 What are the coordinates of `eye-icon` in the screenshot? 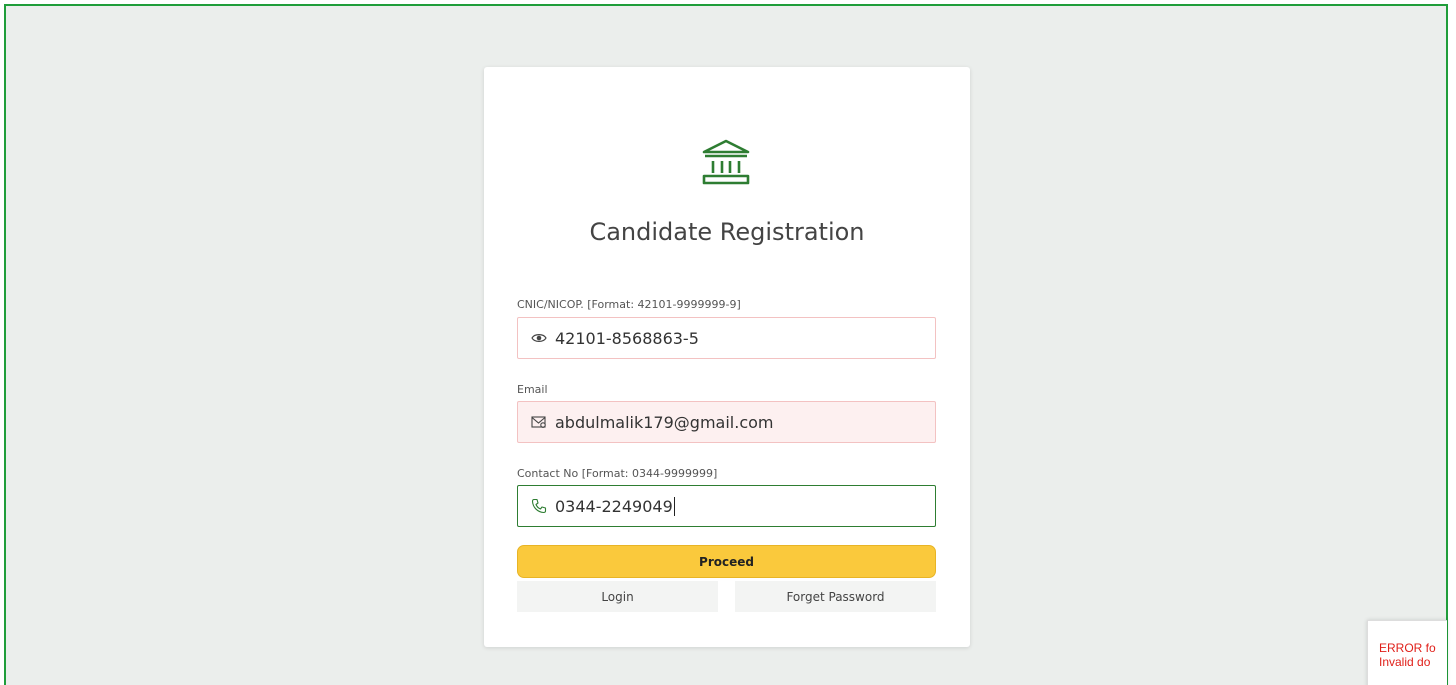 It's located at (539, 338).